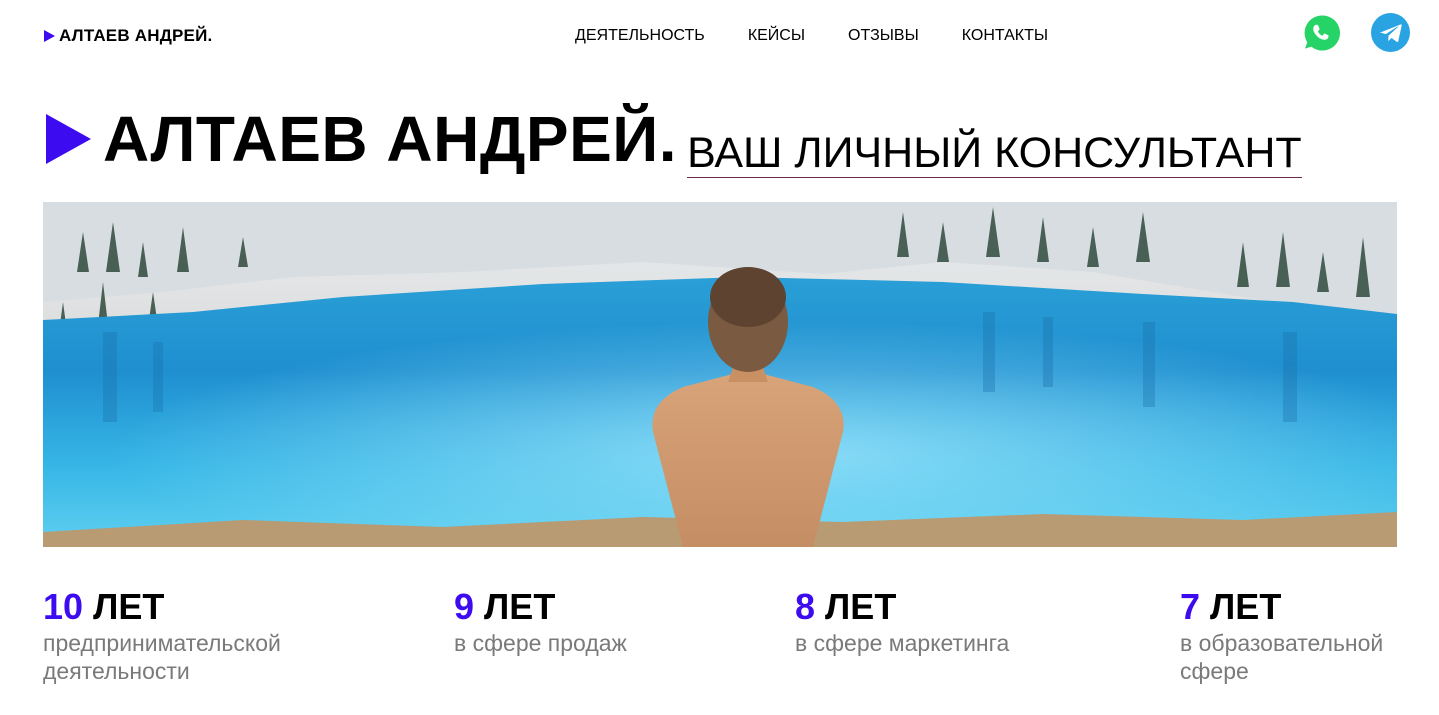 This screenshot has height=715, width=1439. I want to click on main-nav: ДЕЯТЕЛЬНОСТЬ КЕЙСЫ ОТЗЫВЫ КОНТАКТЫ, so click(811, 36).